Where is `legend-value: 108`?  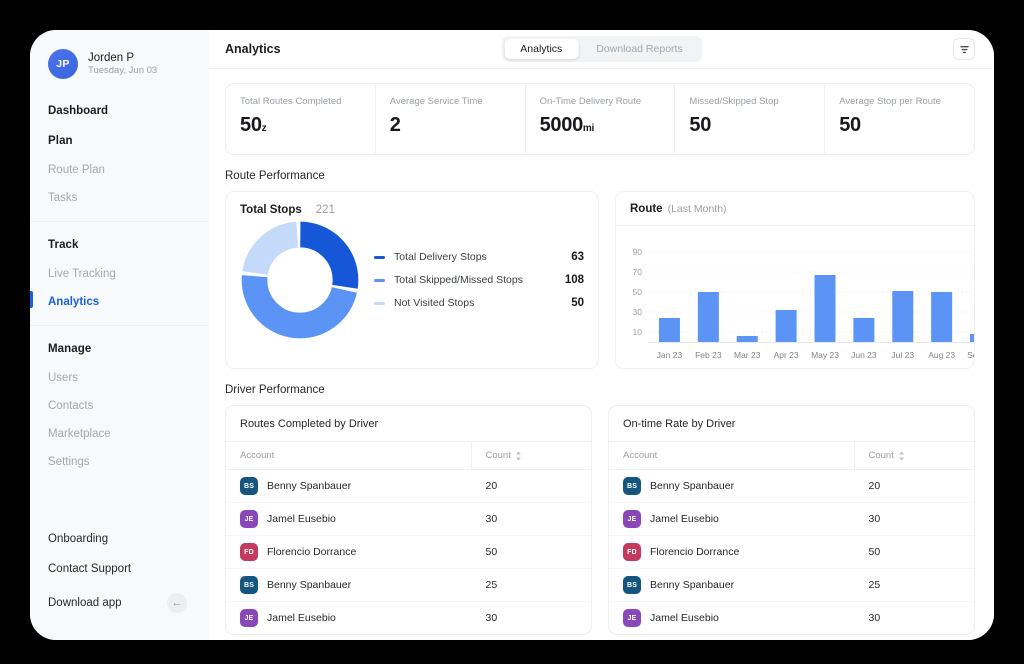 legend-value: 108 is located at coordinates (574, 280).